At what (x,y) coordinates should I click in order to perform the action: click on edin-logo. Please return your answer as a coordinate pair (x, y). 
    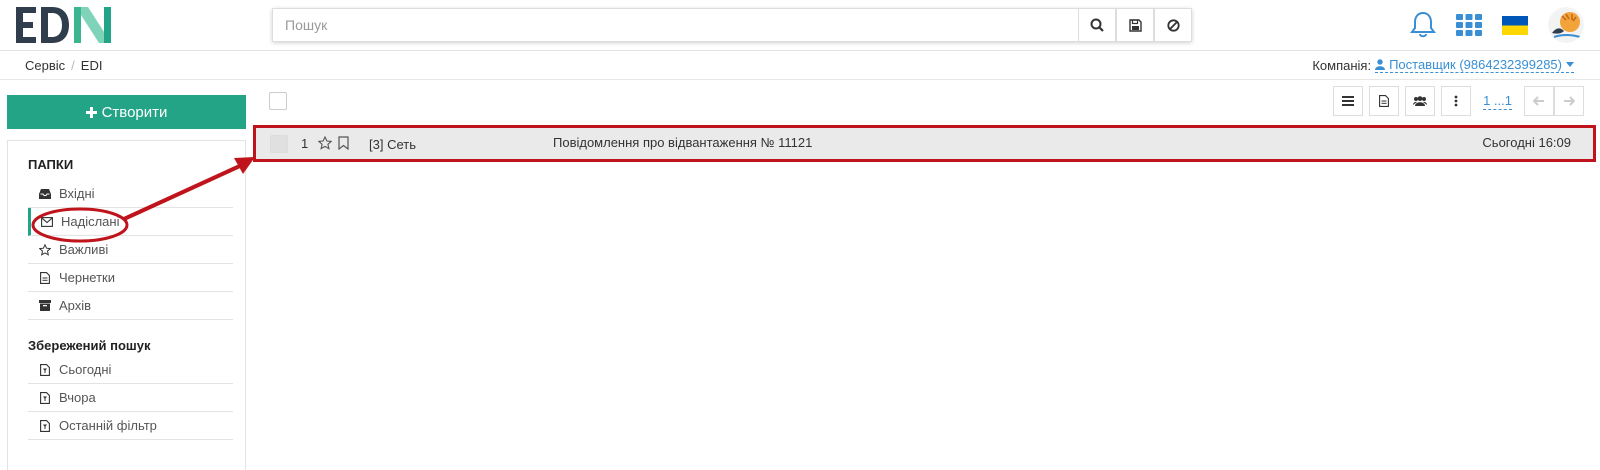
    Looking at the image, I should click on (66, 25).